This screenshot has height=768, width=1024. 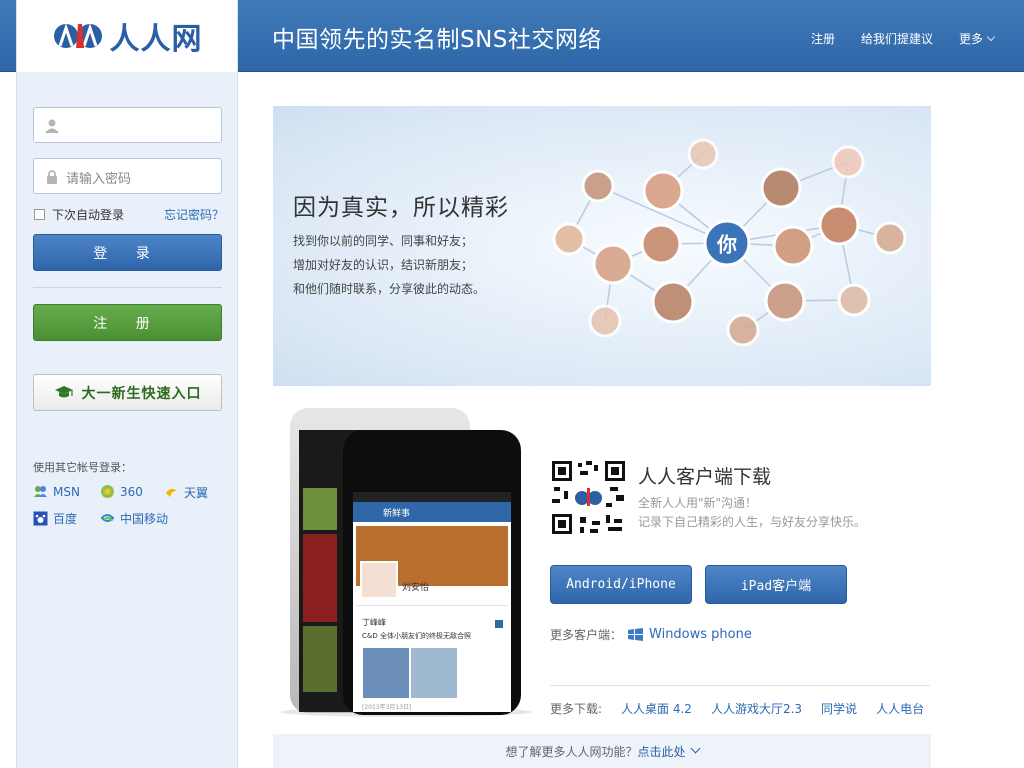 I want to click on download-radio-link: 人人电台, so click(x=900, y=708).